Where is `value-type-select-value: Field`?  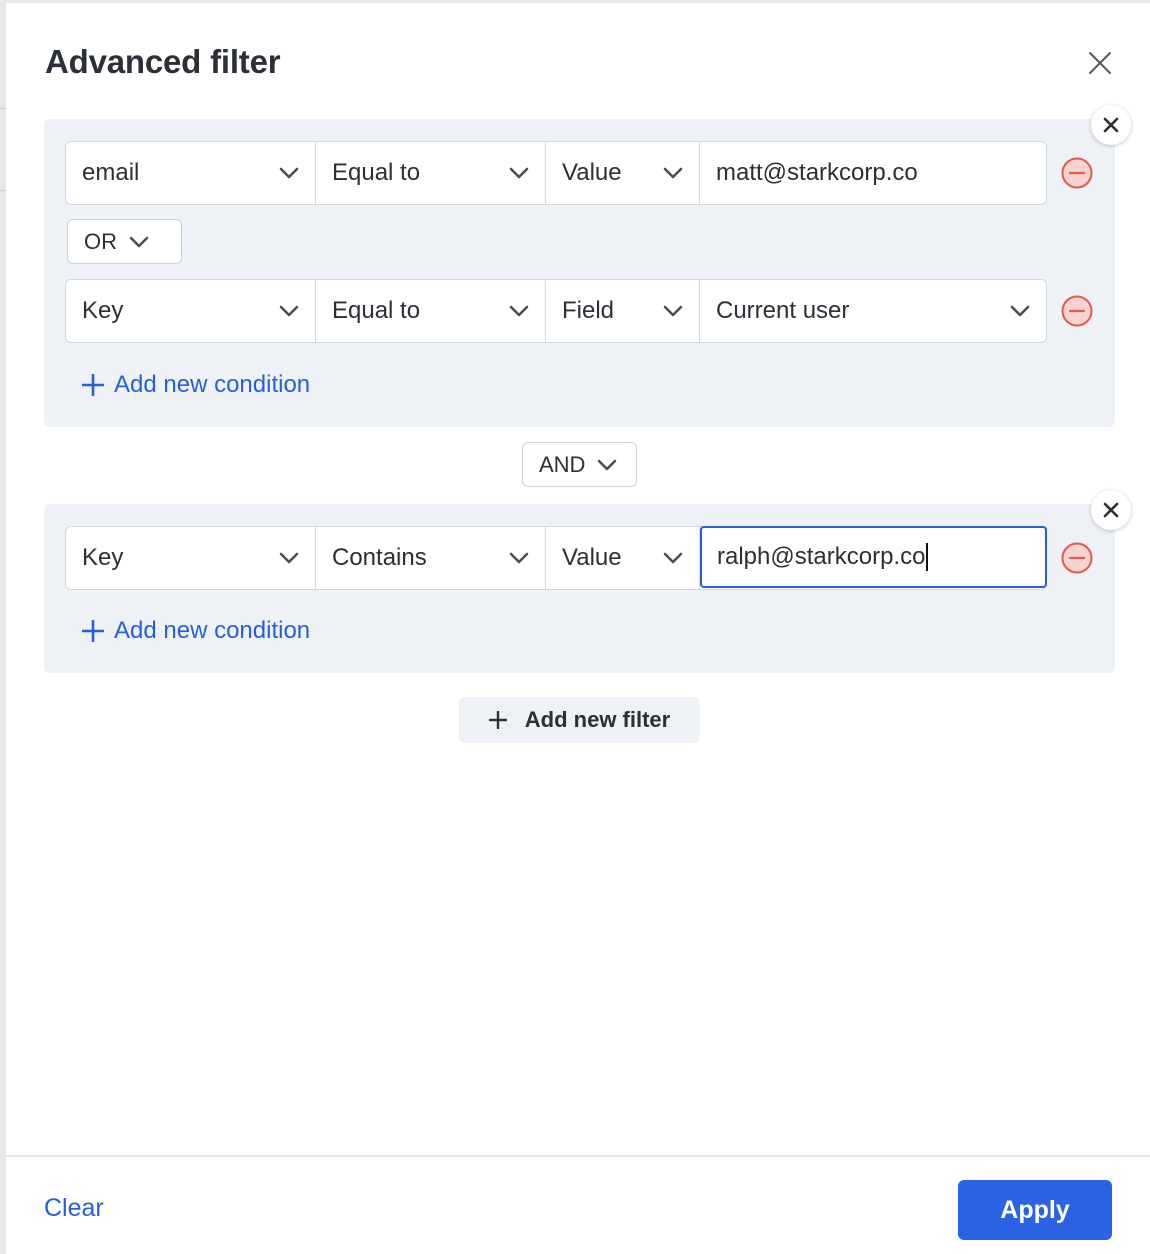 value-type-select-value: Field is located at coordinates (588, 310).